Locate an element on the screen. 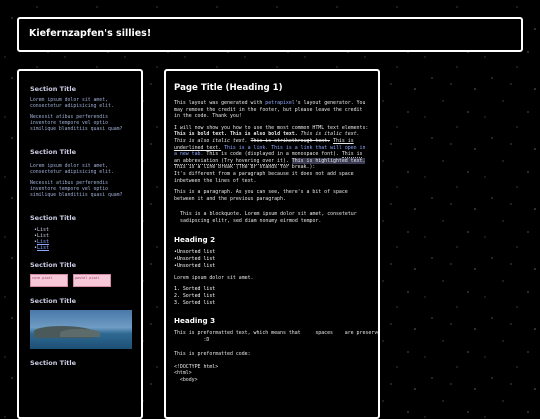 The image size is (540, 419). heading-2: Heading 2 is located at coordinates (195, 239).